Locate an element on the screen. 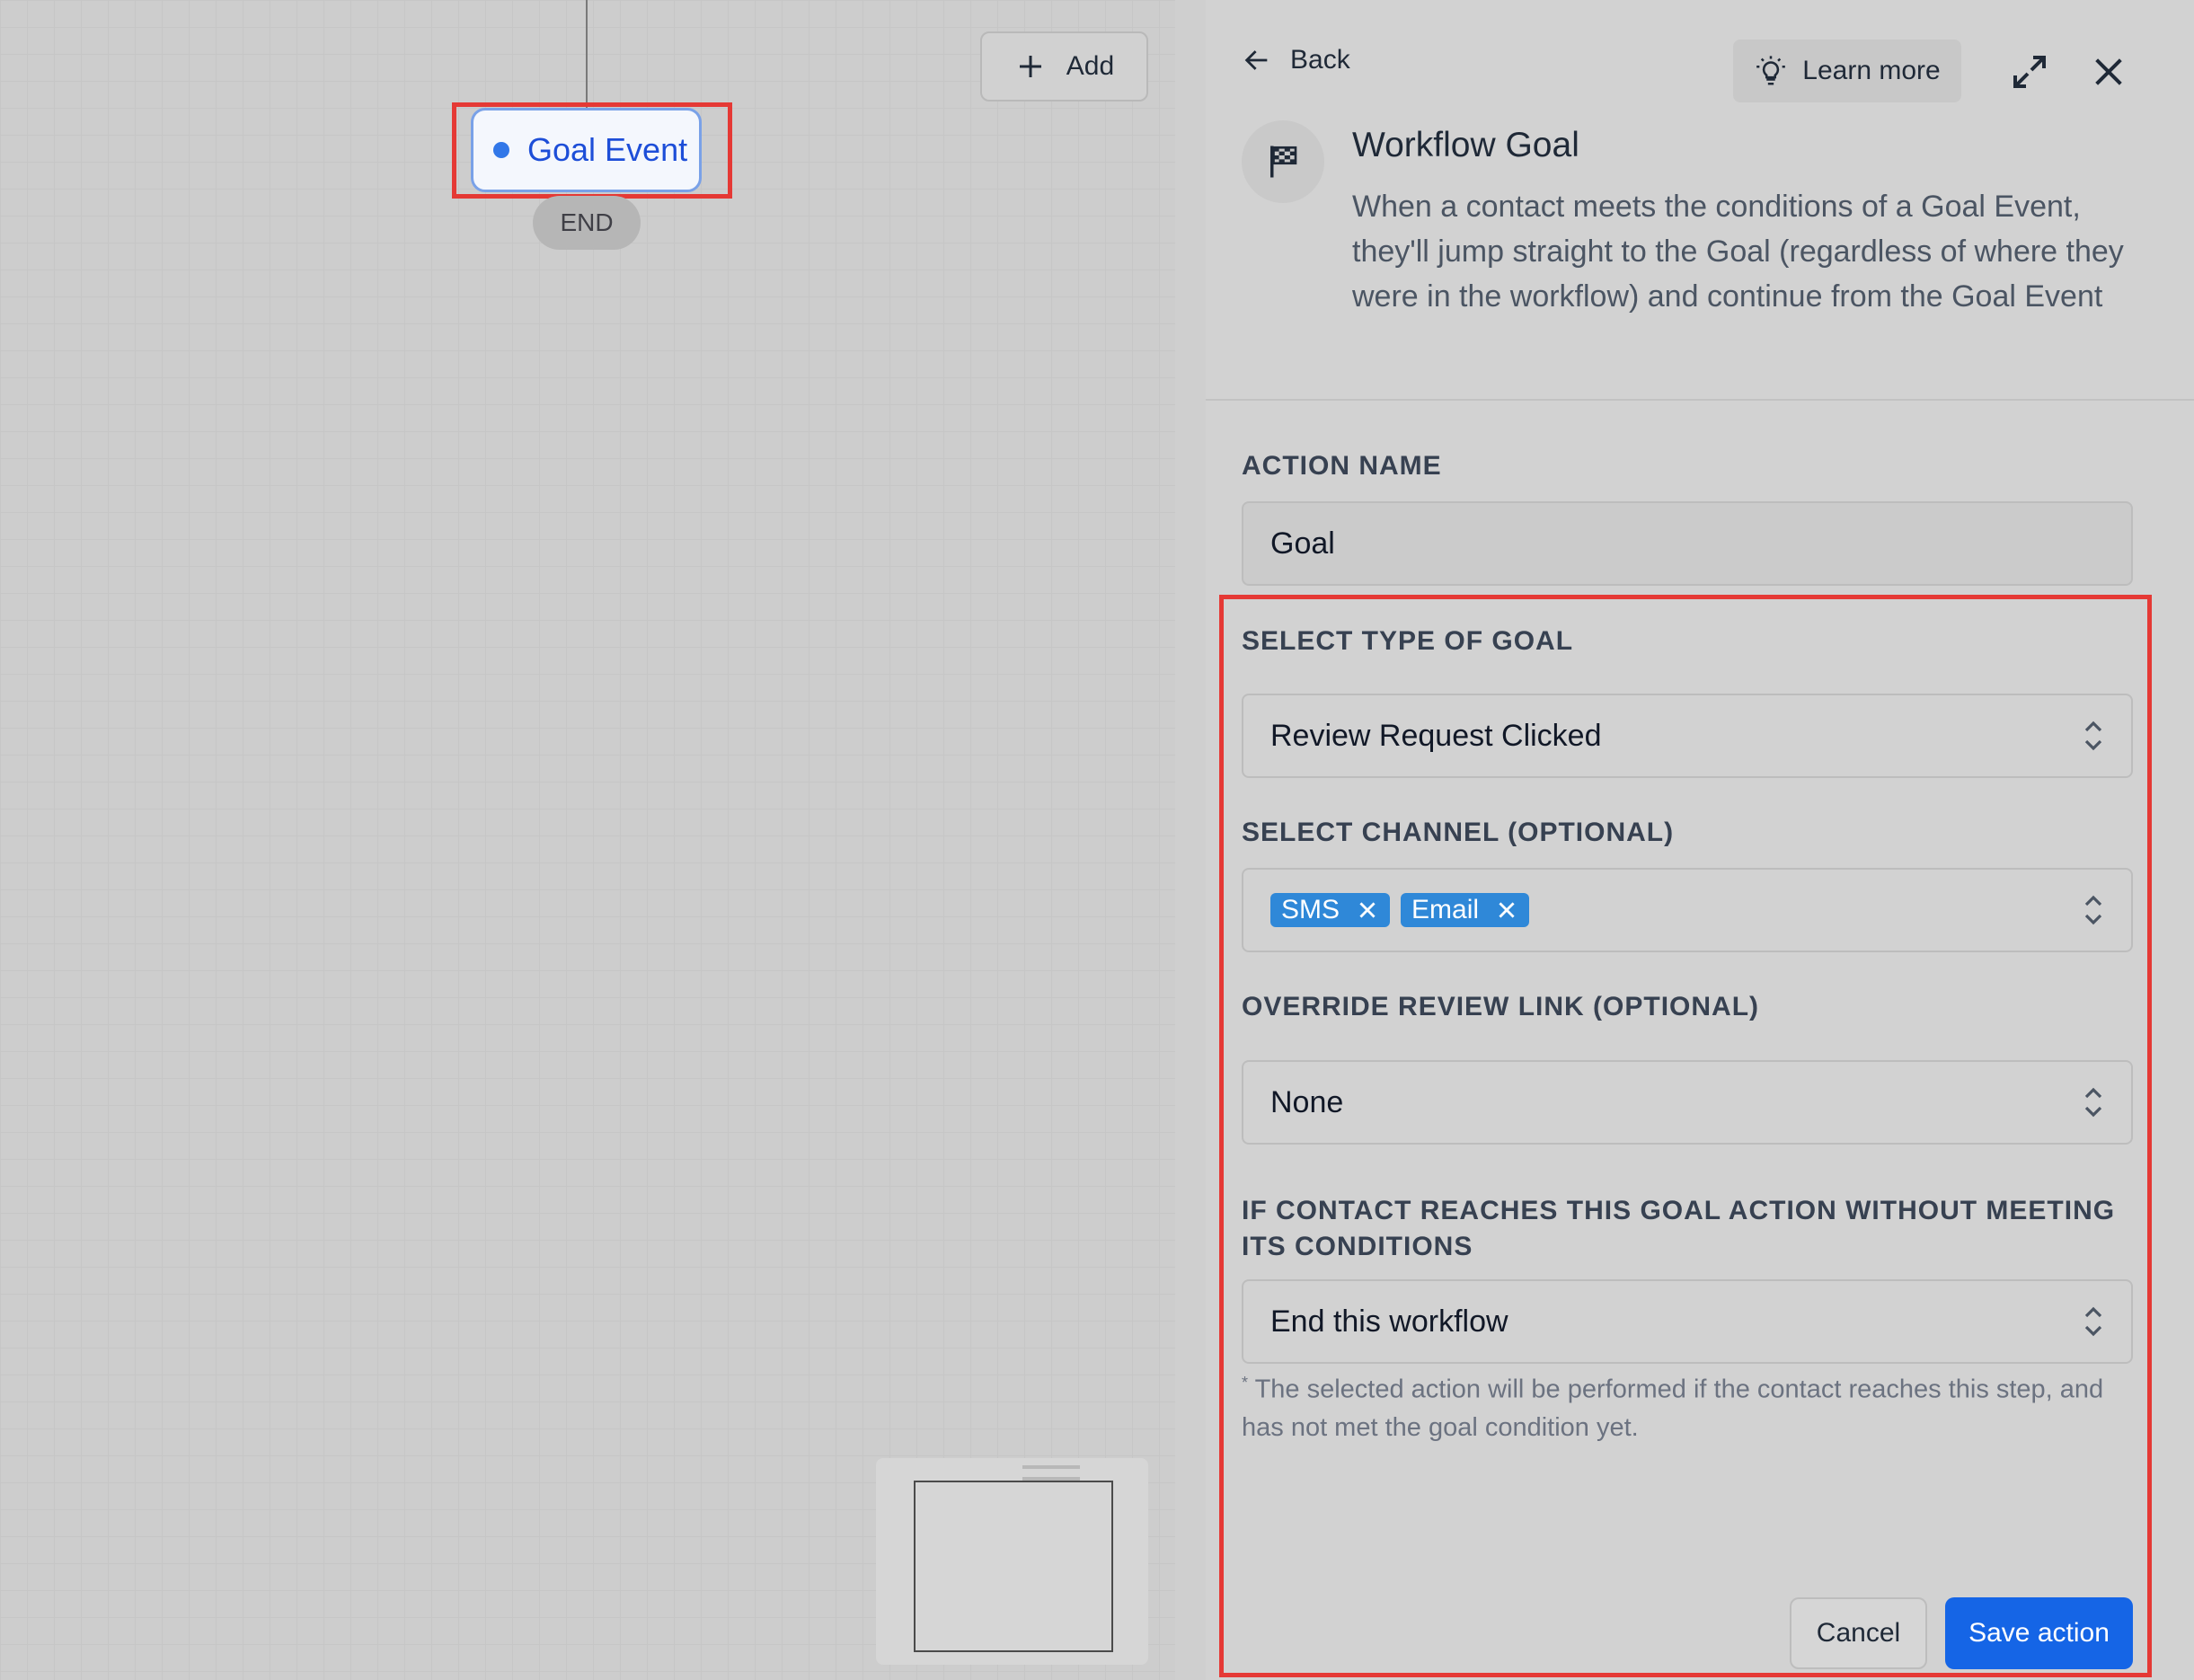  flag-icon is located at coordinates (1284, 162).